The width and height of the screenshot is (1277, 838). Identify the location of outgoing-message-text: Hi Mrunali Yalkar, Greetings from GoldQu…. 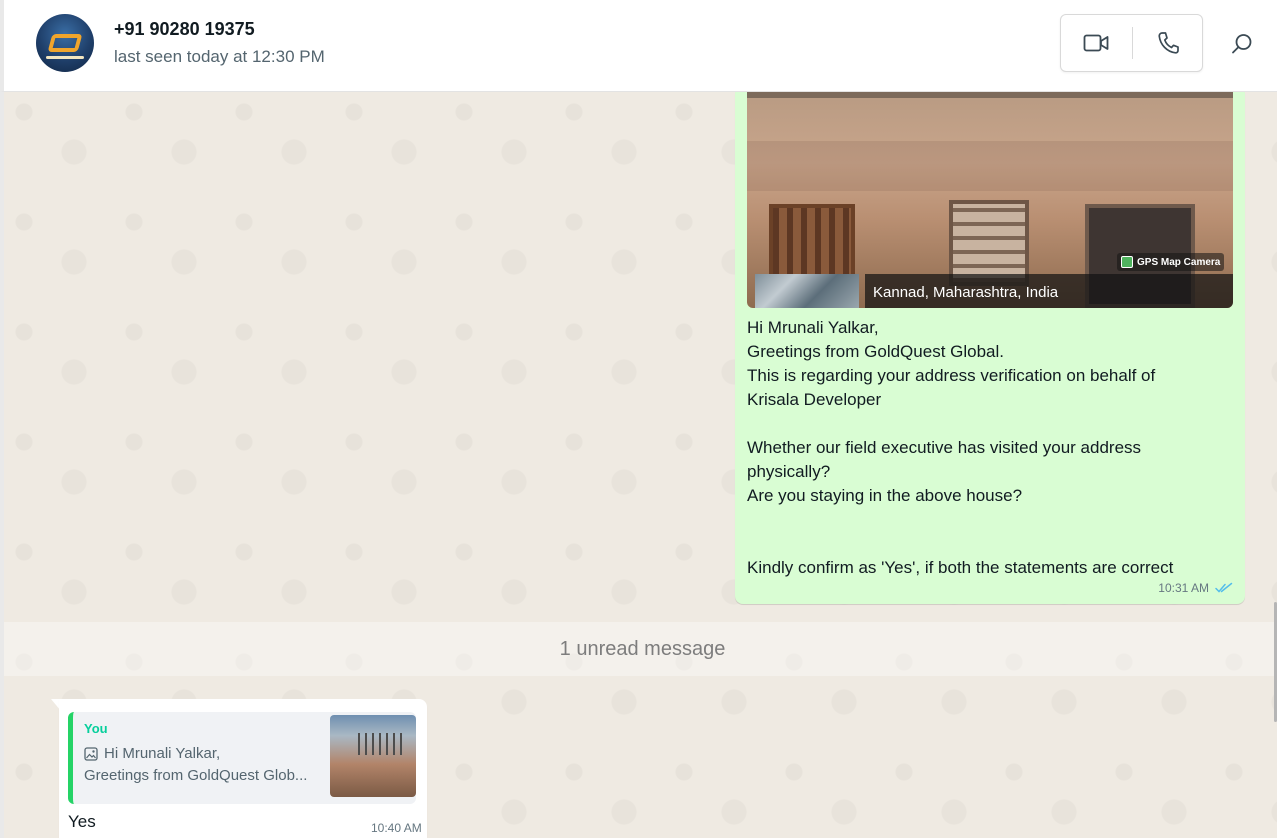
(992, 448).